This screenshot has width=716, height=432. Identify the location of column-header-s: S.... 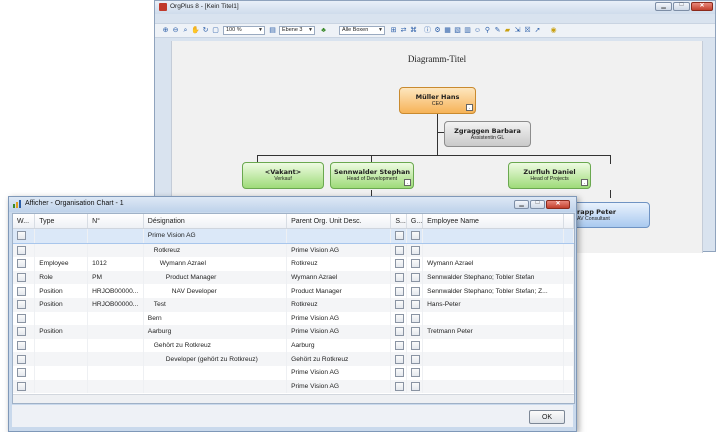
(398, 221).